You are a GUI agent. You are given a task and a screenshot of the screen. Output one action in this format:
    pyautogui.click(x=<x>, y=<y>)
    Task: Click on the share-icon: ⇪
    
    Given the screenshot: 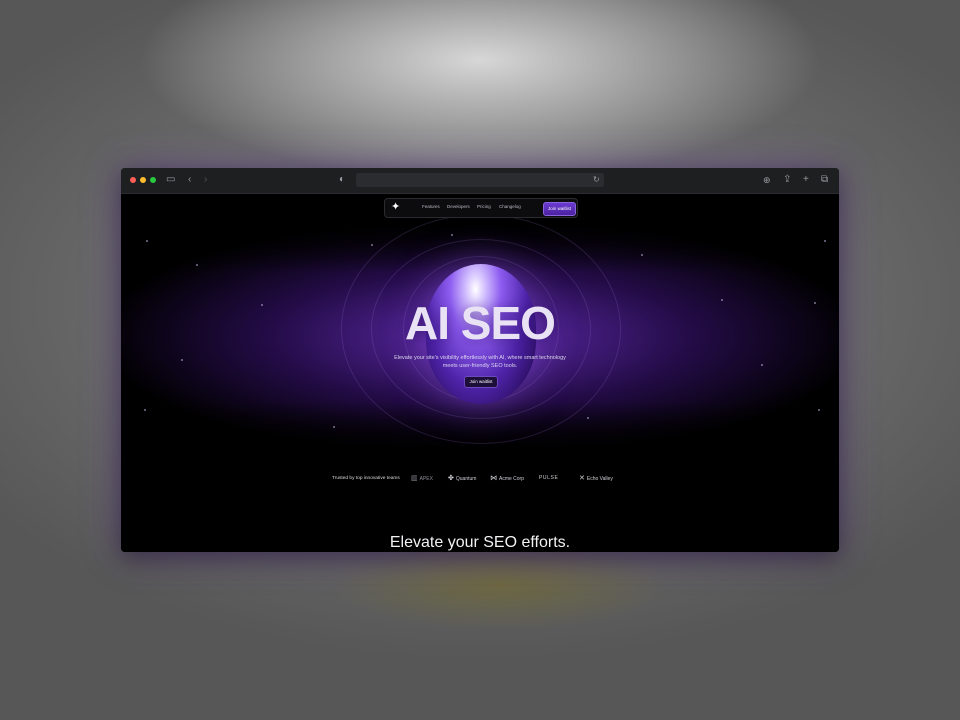 What is the action you would take?
    pyautogui.click(x=787, y=180)
    